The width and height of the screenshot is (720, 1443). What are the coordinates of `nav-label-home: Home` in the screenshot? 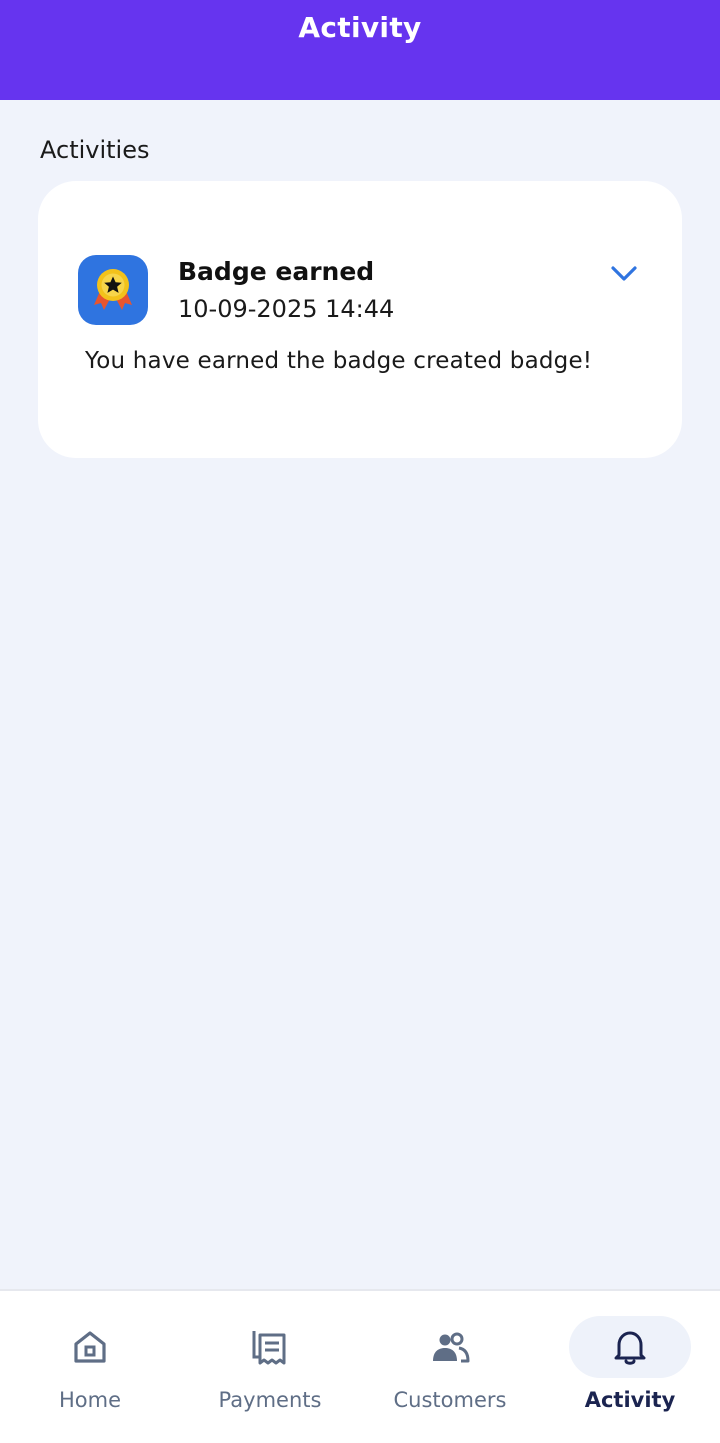 It's located at (89, 1400).